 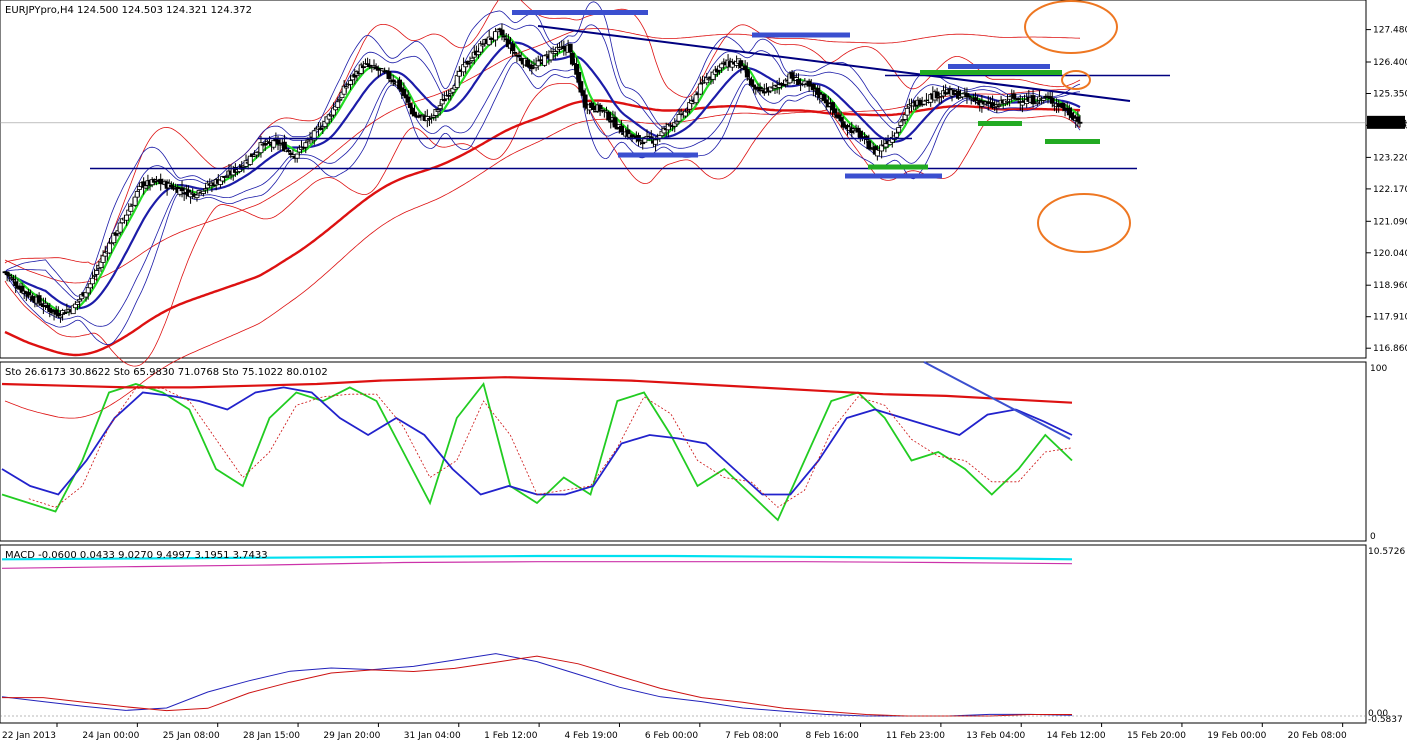 I want to click on price-tick-label: 125.350, so click(x=1390, y=95).